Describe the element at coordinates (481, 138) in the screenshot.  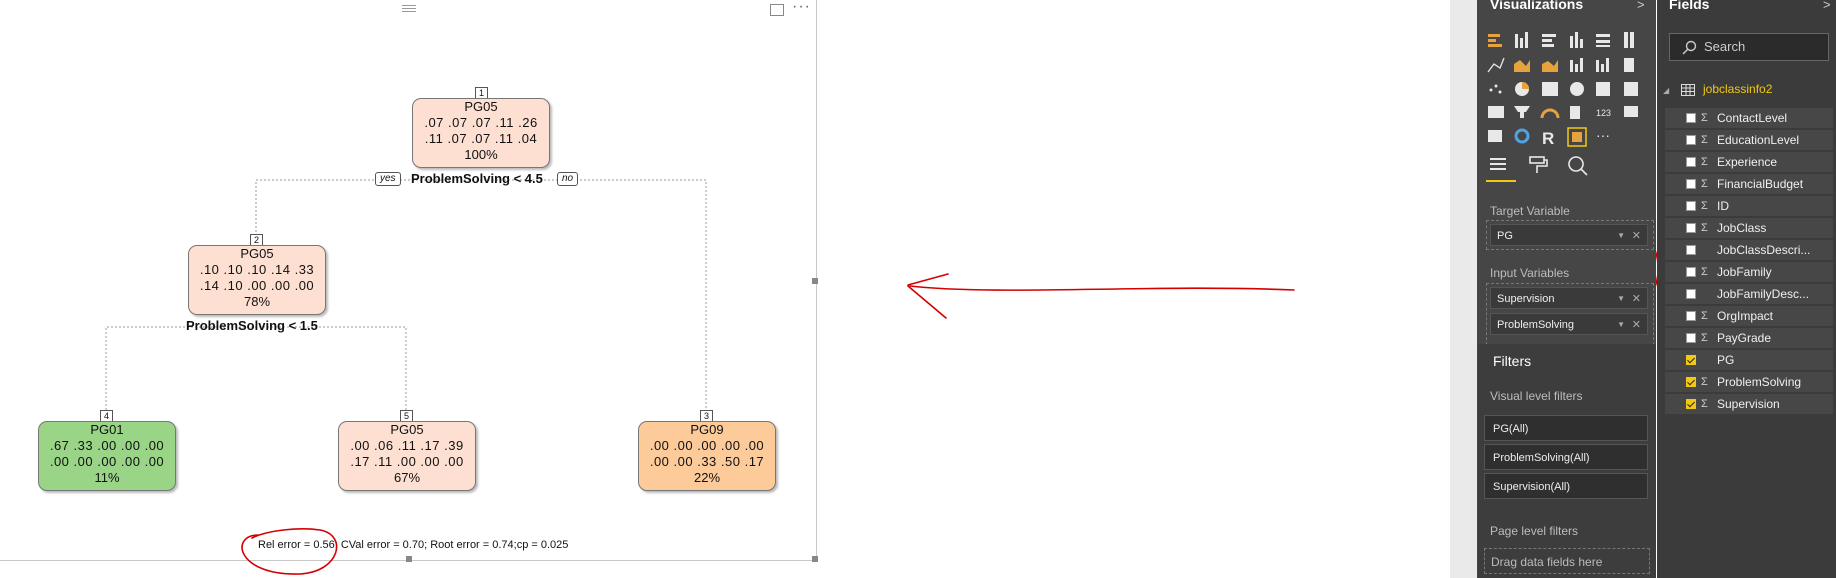
I see `node-probs-row2: .11 .07 .07 .11 .04` at that location.